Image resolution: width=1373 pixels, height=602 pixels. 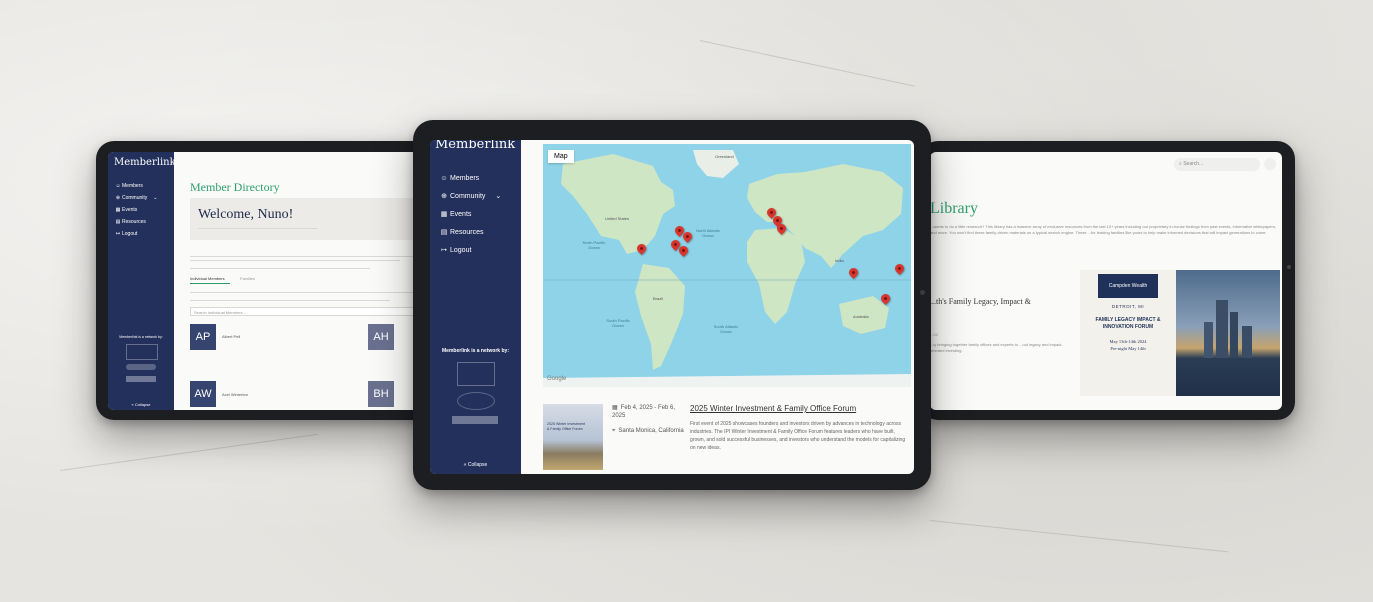 I want to click on member-name: Axel Winterton, so click(x=235, y=394).